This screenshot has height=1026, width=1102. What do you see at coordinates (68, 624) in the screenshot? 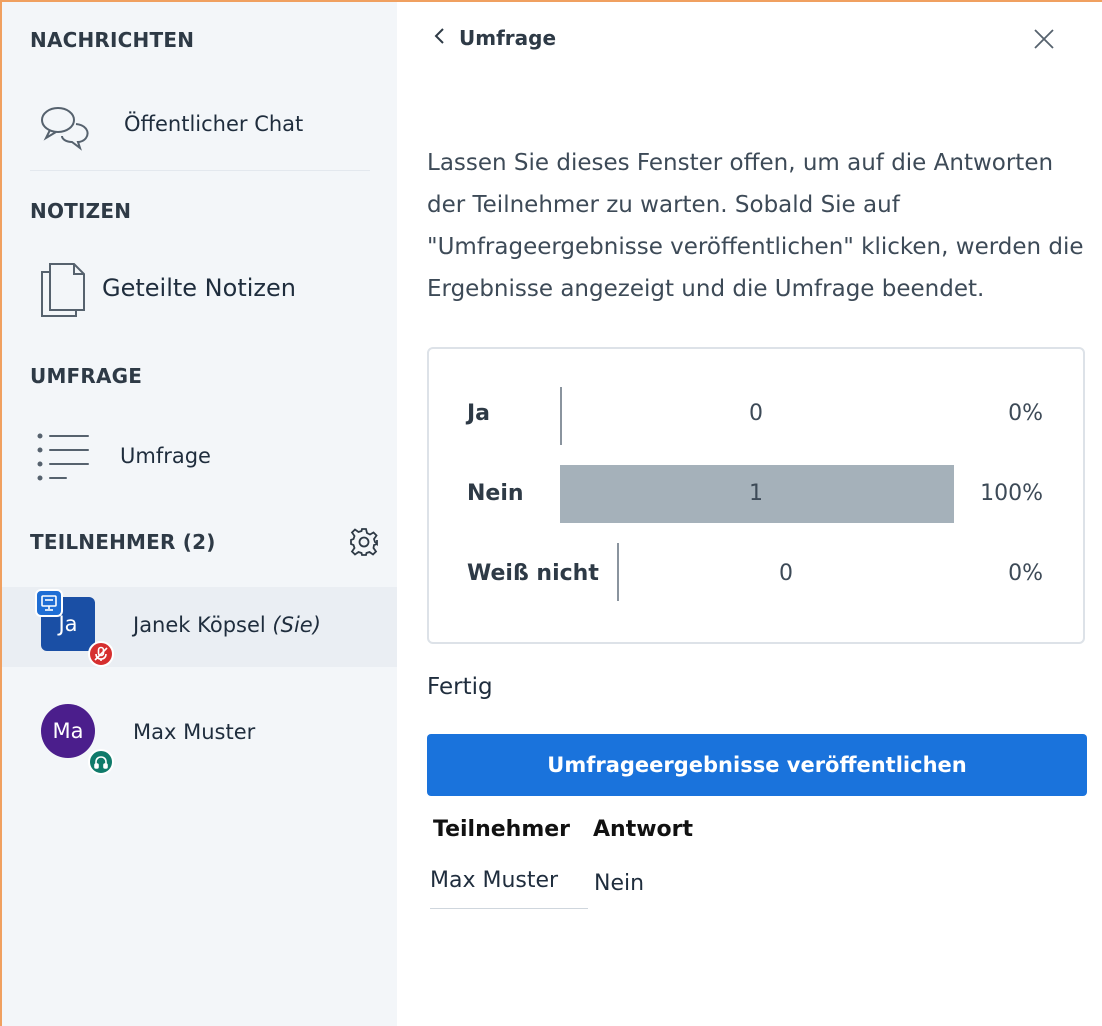
I see `avatar-initials: Ja` at bounding box center [68, 624].